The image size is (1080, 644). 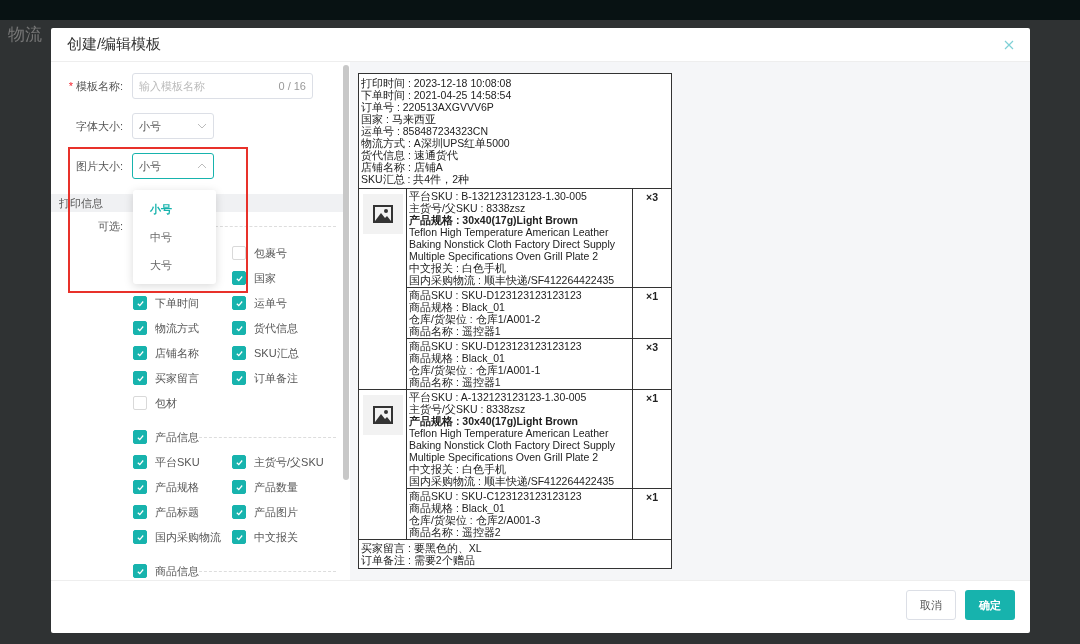 I want to click on checkbox-label: SKU汇总, so click(x=276, y=353).